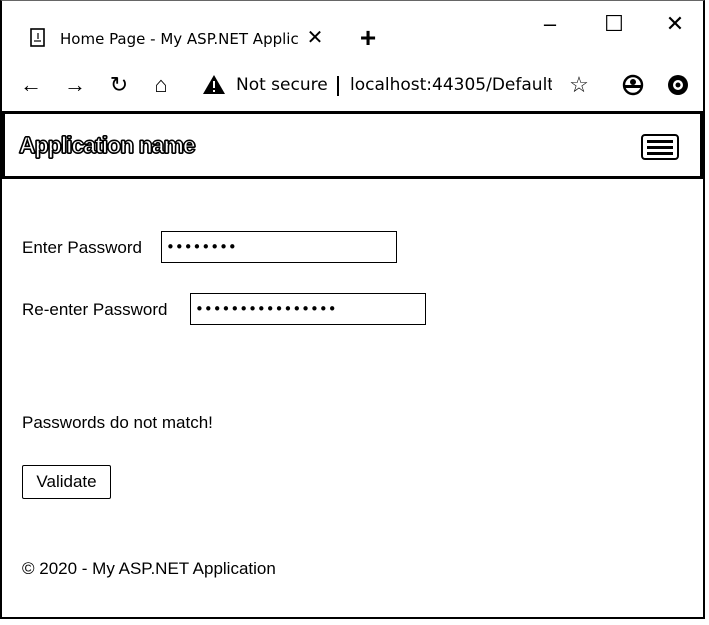  Describe the element at coordinates (149, 568) in the screenshot. I see `footer-text: © 2020 - My ASP.NET Application` at that location.